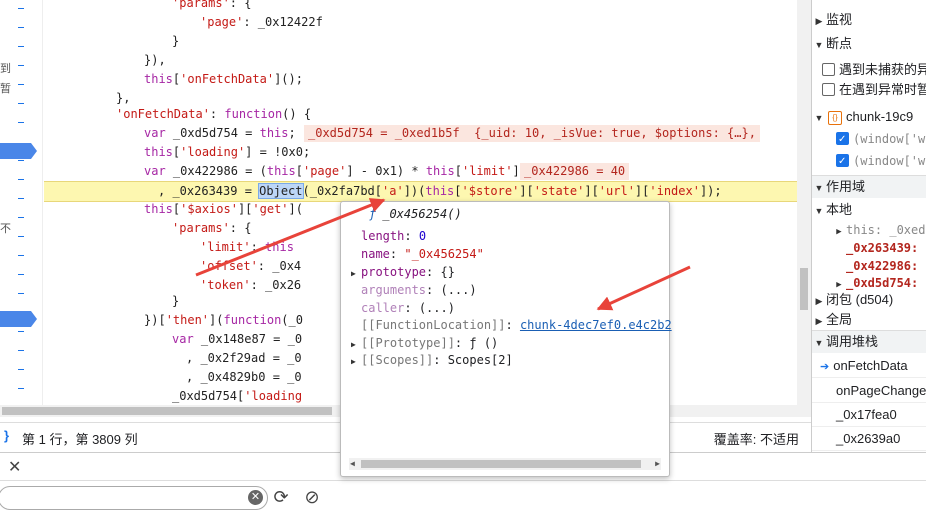 The width and height of the screenshot is (926, 516). Describe the element at coordinates (213, 152) in the screenshot. I see `code-token: 'loading'` at that location.